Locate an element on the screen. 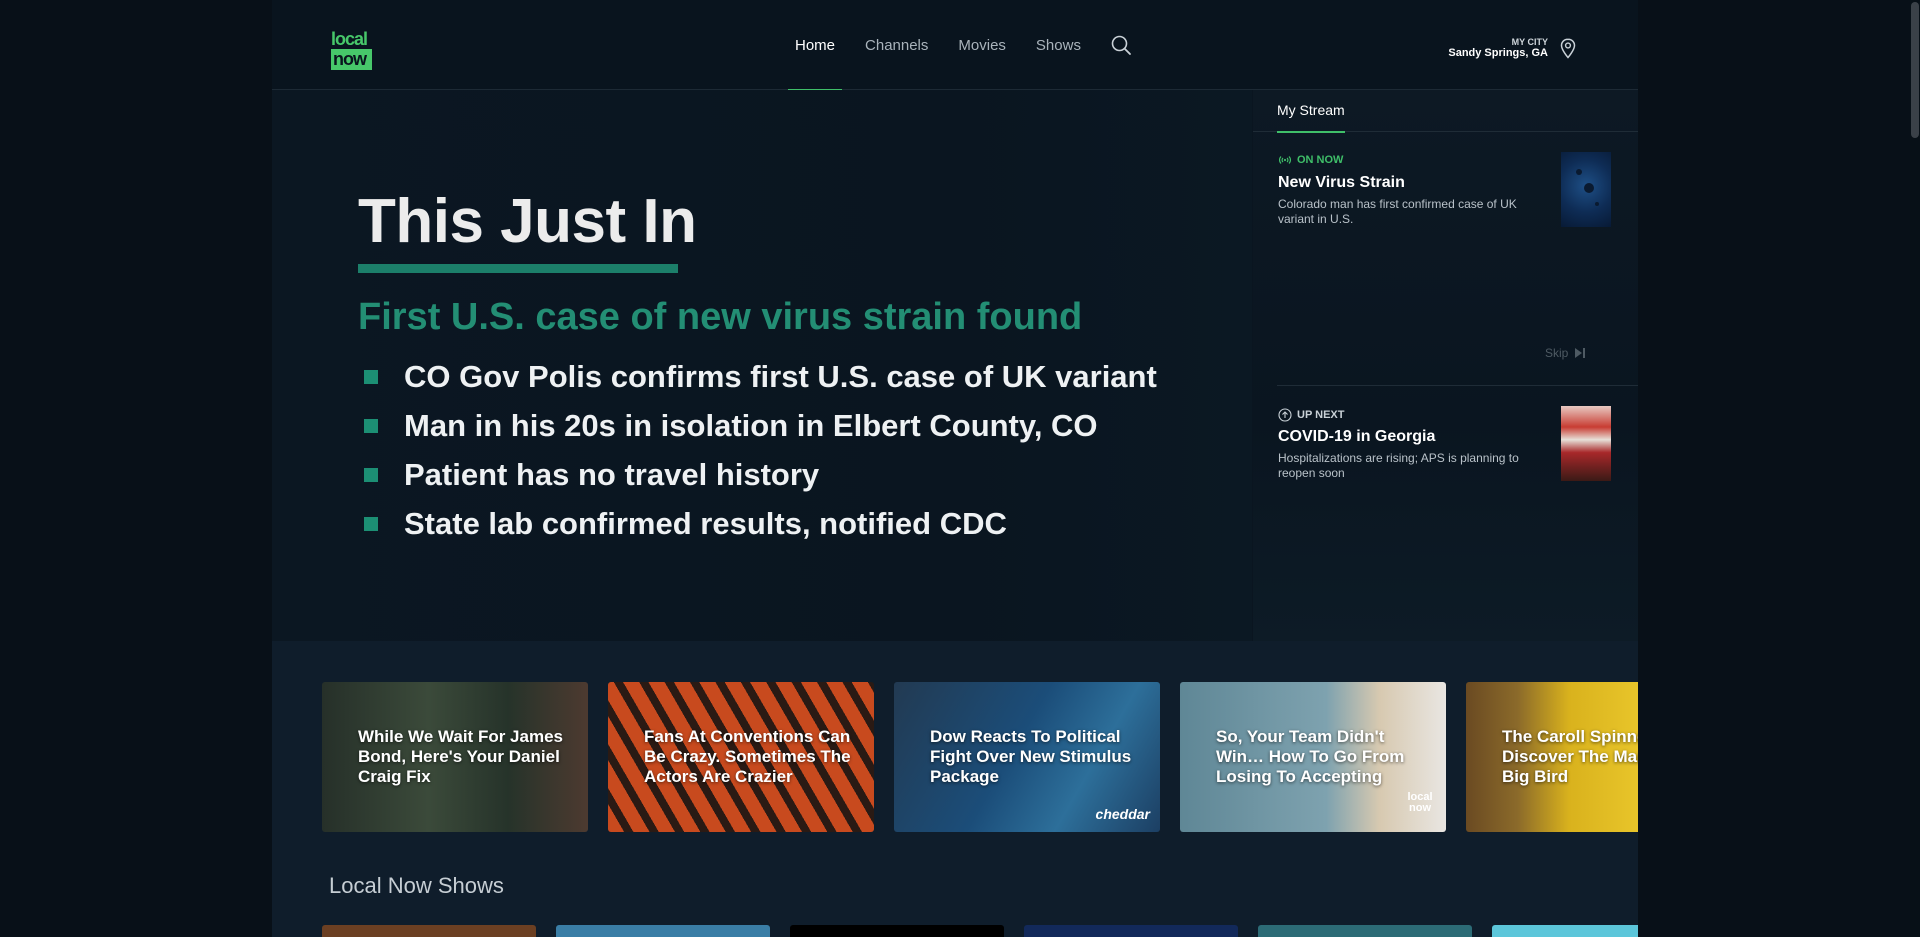 This screenshot has width=1920, height=937. hero-bullet: Patient has no travel history is located at coordinates (757, 474).